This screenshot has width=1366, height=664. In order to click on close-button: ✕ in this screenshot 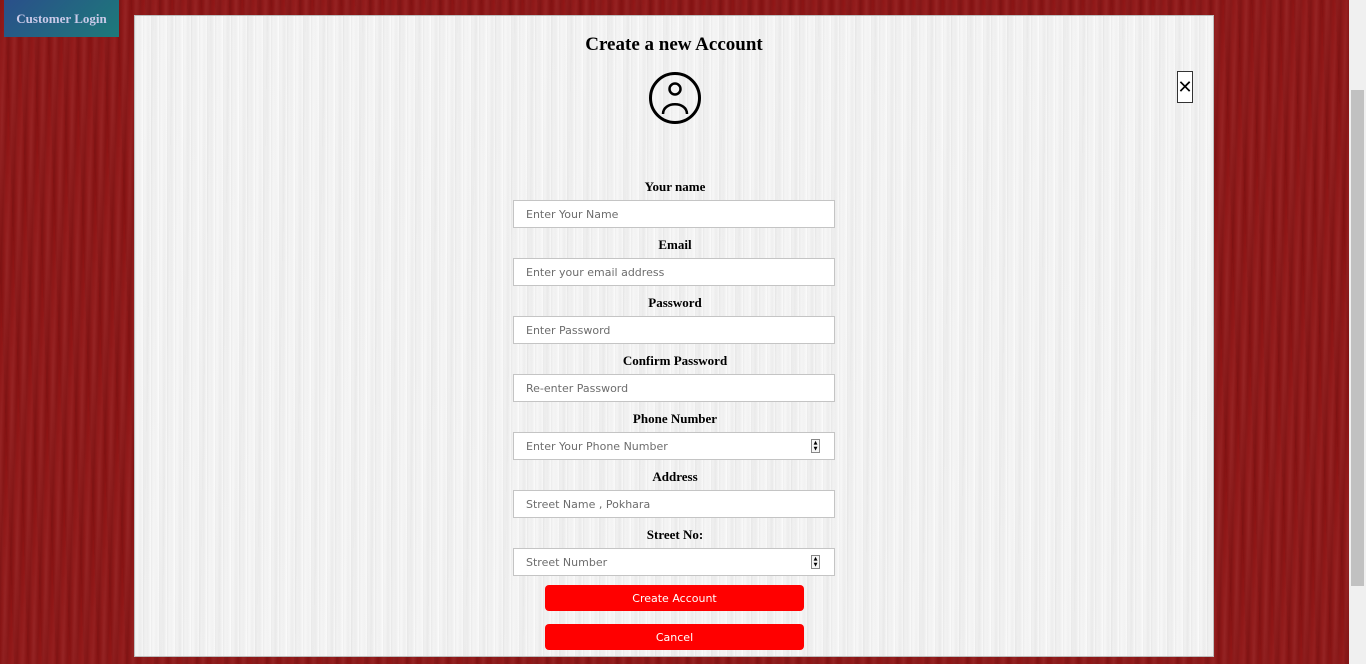, I will do `click(1185, 87)`.